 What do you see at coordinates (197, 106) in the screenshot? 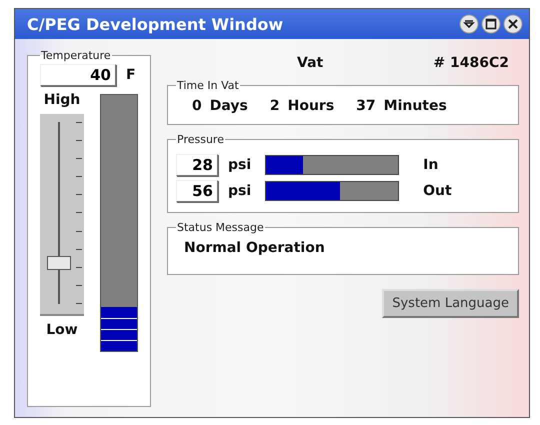
I see `days-value: 0` at bounding box center [197, 106].